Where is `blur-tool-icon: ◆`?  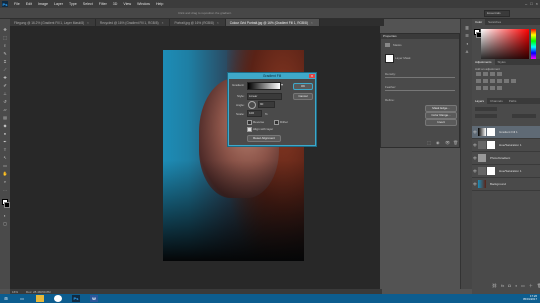 blur-tool-icon: ◆ is located at coordinates (5, 125).